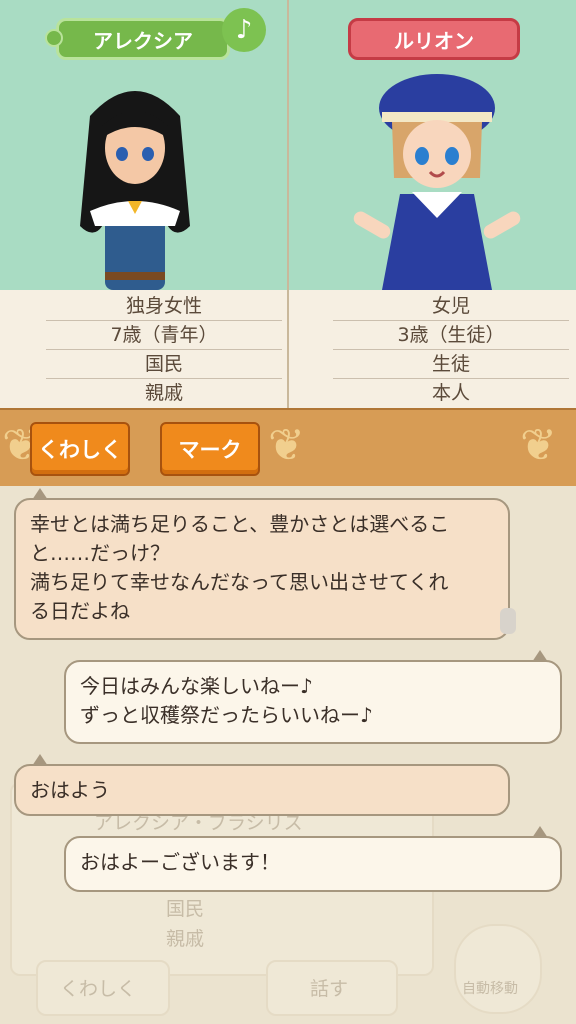 Image resolution: width=576 pixels, height=1024 pixels. Describe the element at coordinates (80, 449) in the screenshot. I see `details-button: くわしく` at that location.